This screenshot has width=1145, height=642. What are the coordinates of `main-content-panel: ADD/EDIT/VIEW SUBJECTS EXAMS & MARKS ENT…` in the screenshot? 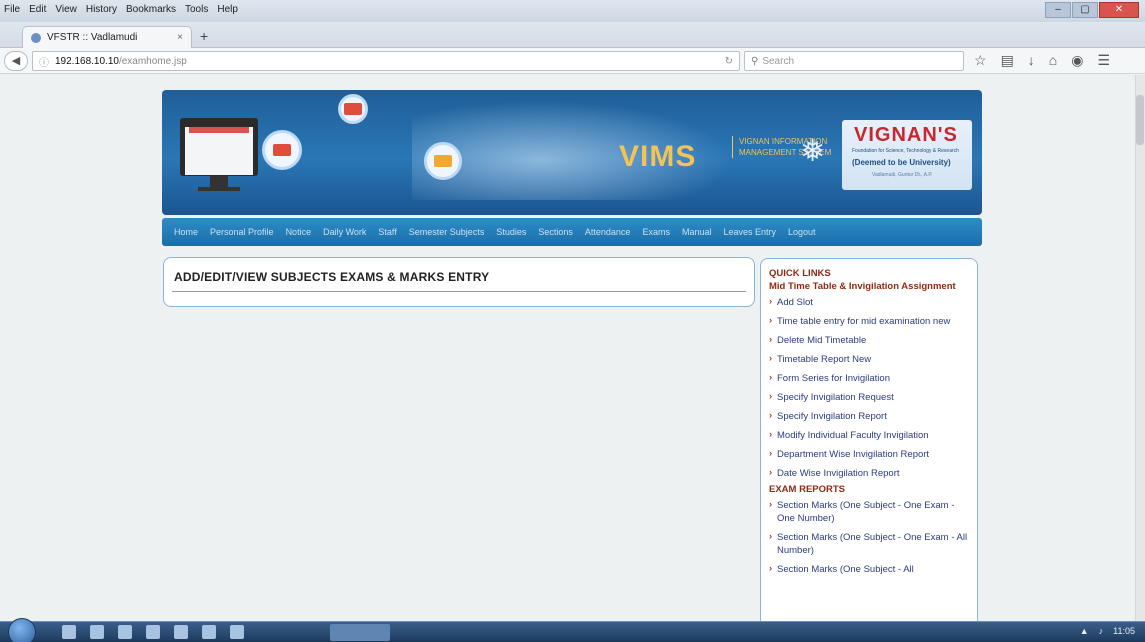 It's located at (459, 282).